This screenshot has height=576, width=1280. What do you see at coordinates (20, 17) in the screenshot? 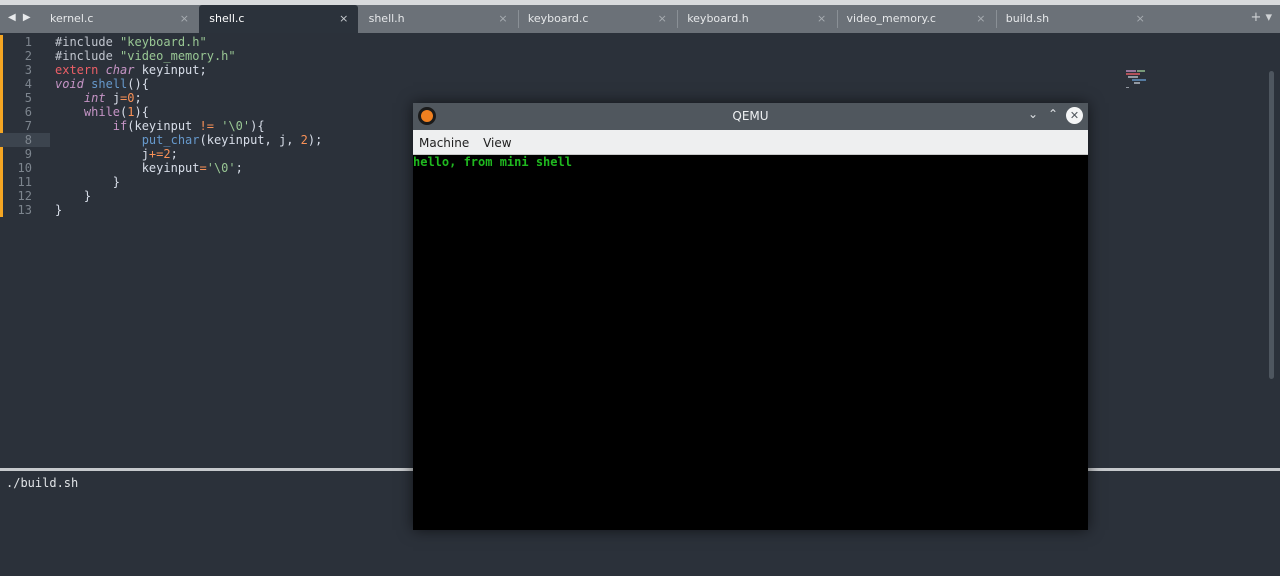
I see `tab-nav-arrows: ◀ ▶` at bounding box center [20, 17].